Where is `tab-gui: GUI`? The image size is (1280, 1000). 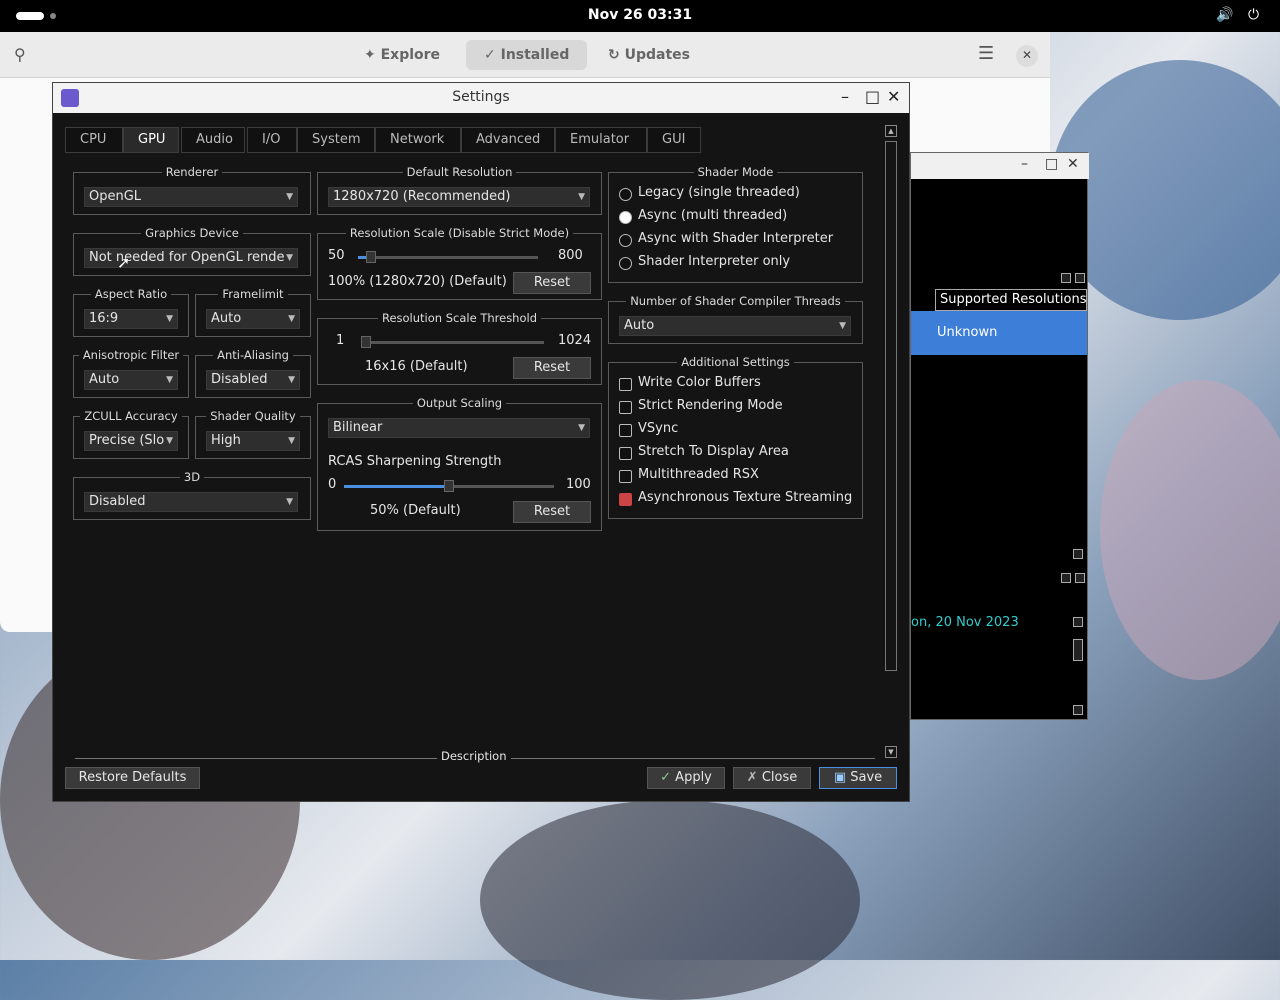 tab-gui: GUI is located at coordinates (674, 140).